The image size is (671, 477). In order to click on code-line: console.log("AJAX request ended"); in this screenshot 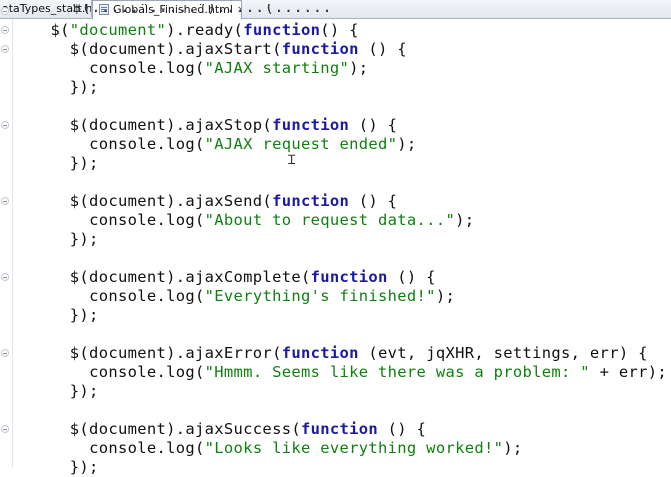, I will do `click(214, 144)`.